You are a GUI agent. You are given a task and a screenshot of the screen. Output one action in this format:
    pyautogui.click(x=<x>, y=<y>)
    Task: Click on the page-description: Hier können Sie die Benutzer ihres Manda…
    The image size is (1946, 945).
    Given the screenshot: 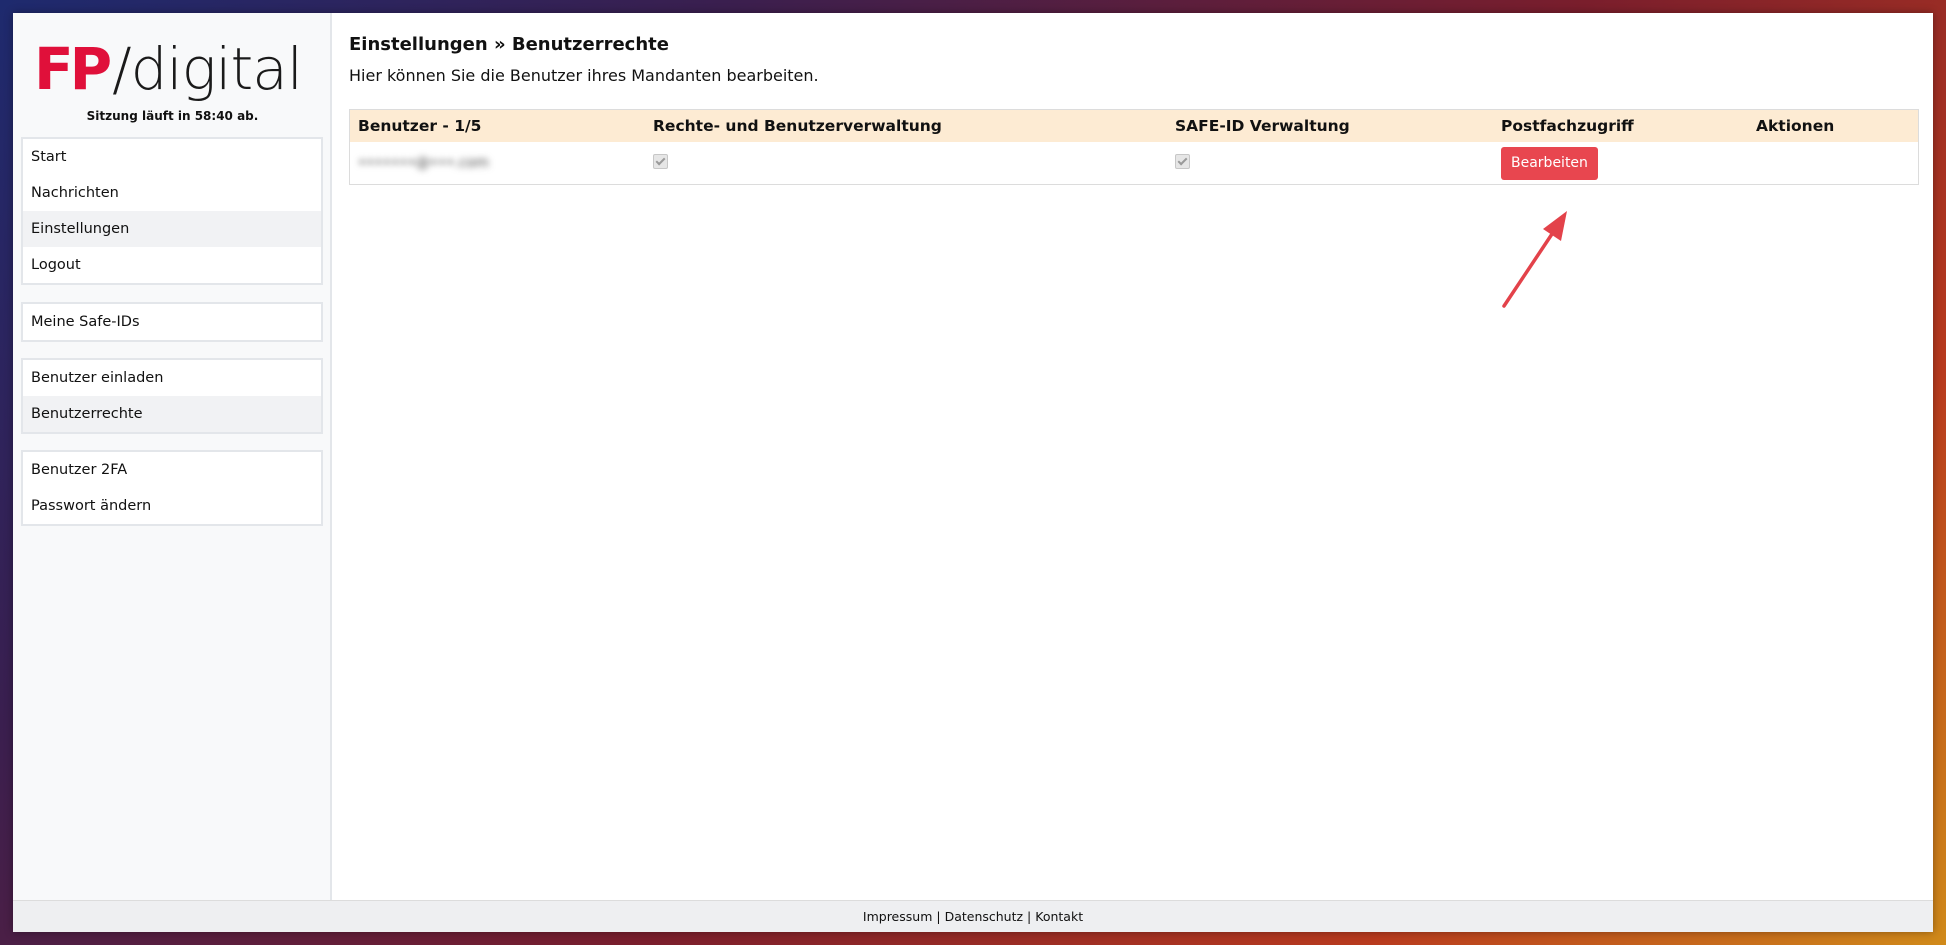 What is the action you would take?
    pyautogui.click(x=584, y=75)
    